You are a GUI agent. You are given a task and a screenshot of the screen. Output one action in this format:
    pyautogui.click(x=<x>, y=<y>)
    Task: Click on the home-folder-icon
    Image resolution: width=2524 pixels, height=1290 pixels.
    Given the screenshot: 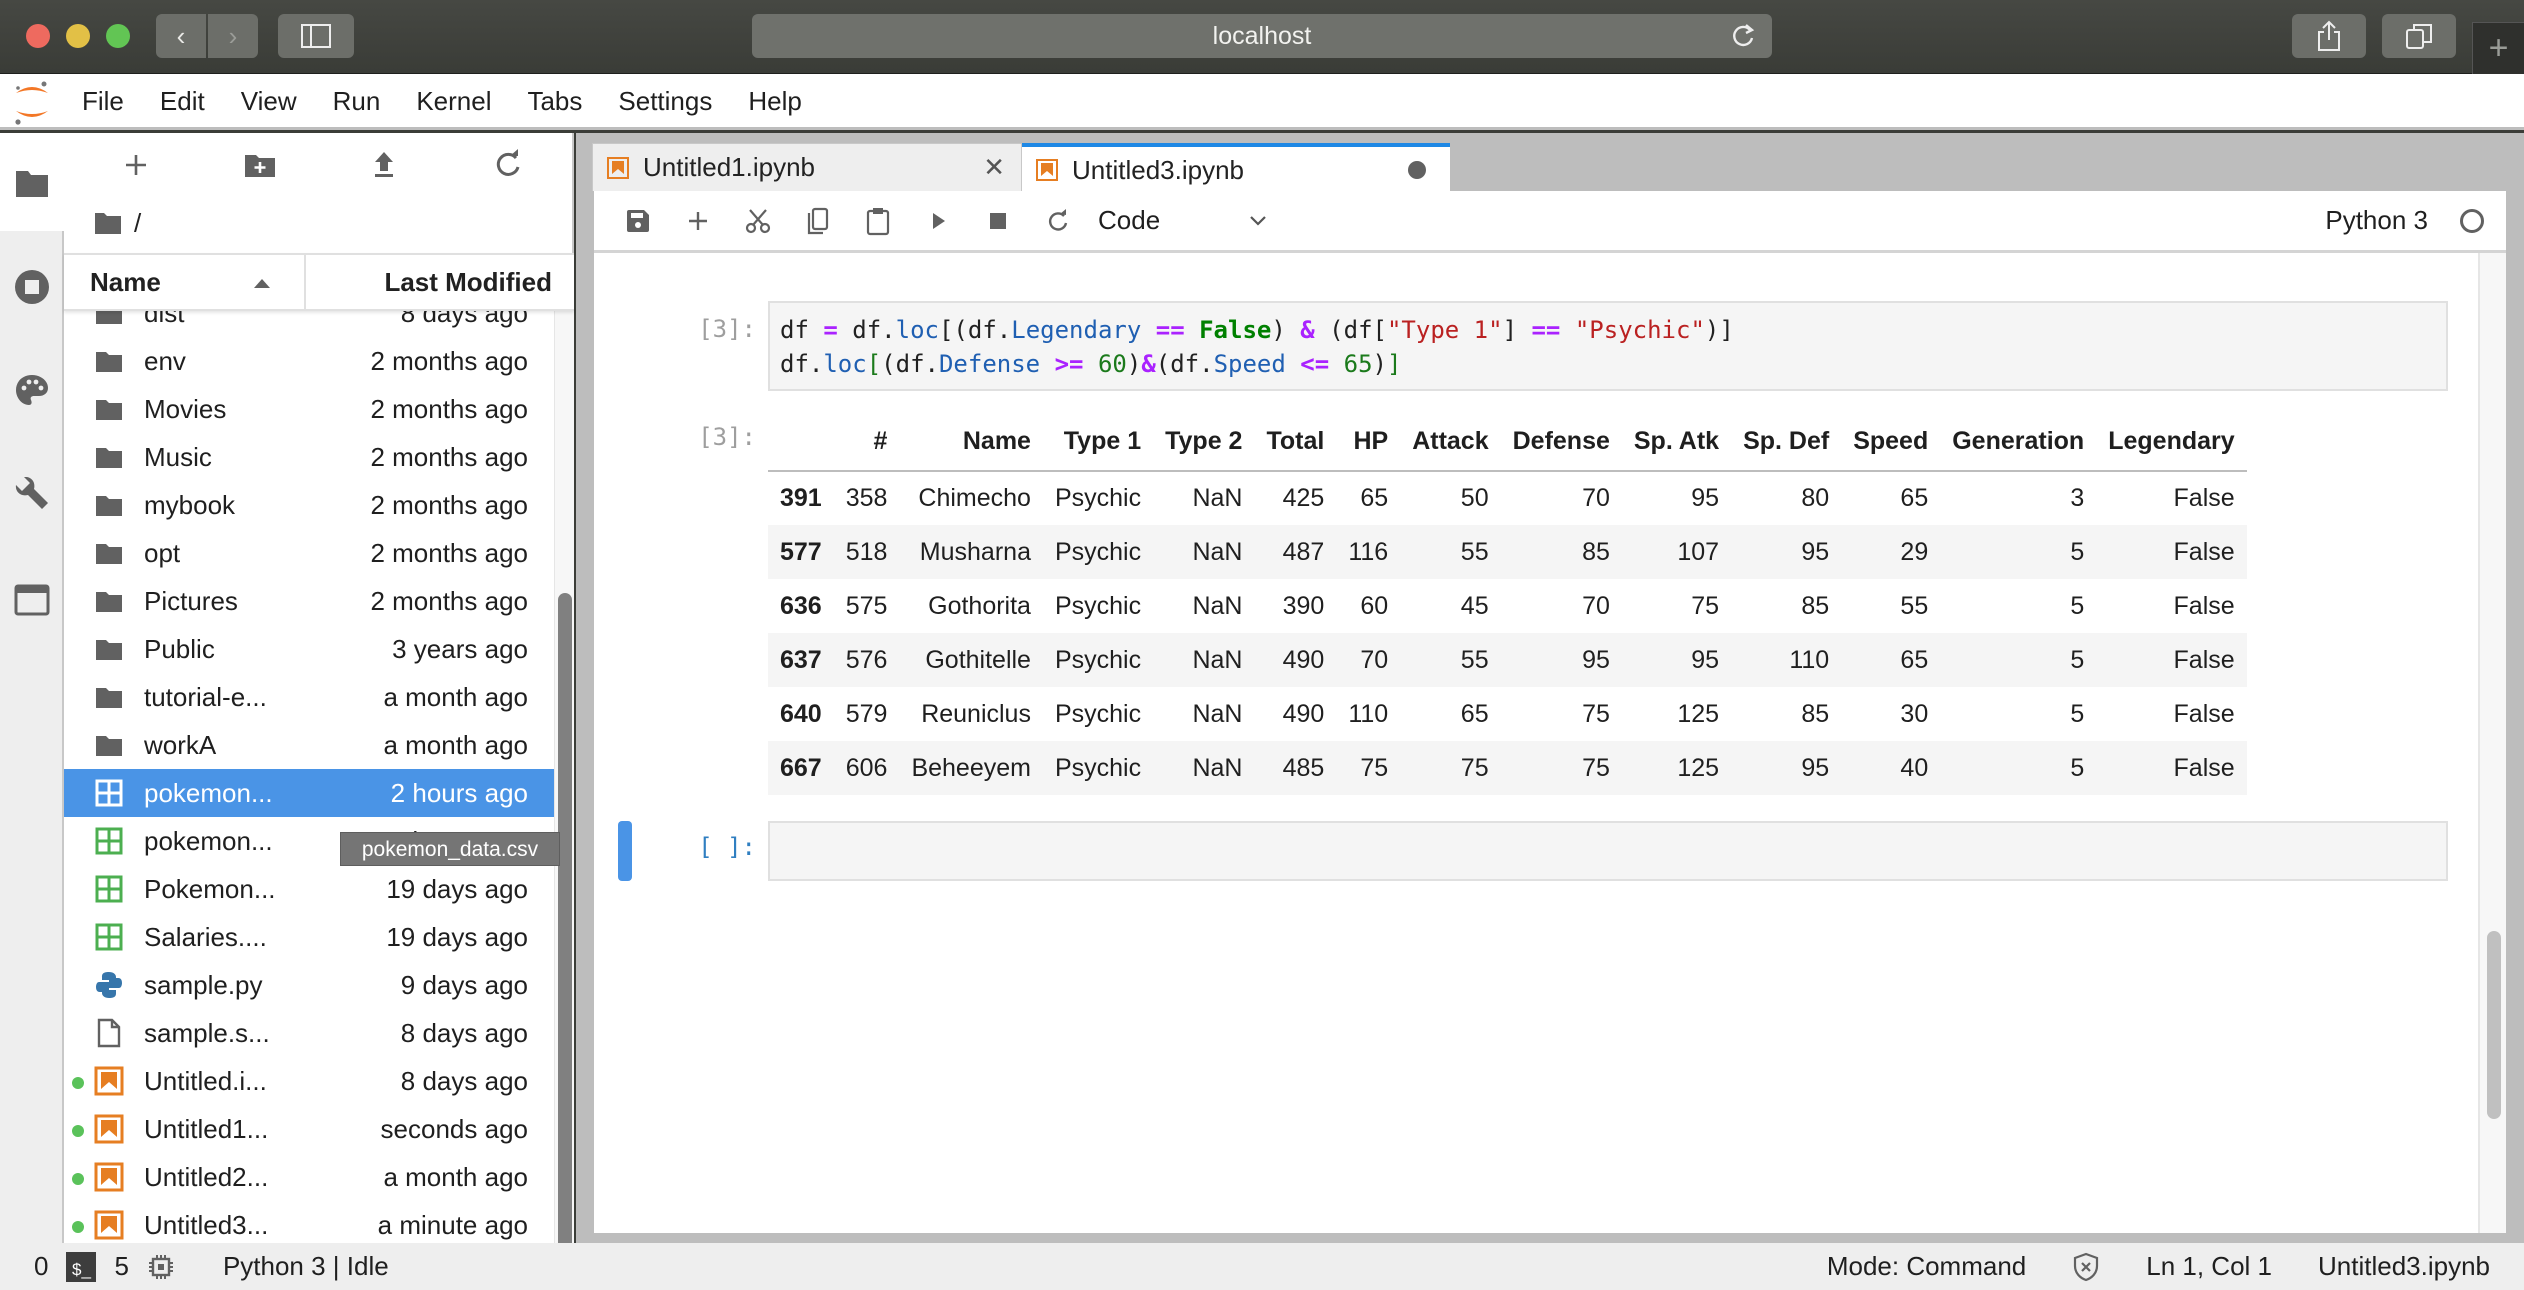 What is the action you would take?
    pyautogui.click(x=108, y=223)
    